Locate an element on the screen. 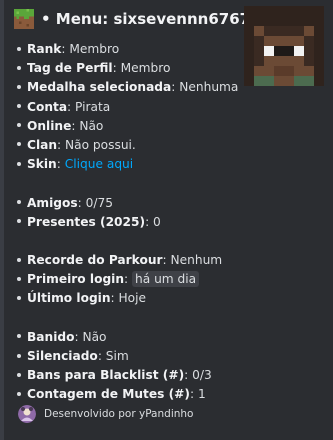 The image size is (333, 440). field-value: 0/75 is located at coordinates (99, 202).